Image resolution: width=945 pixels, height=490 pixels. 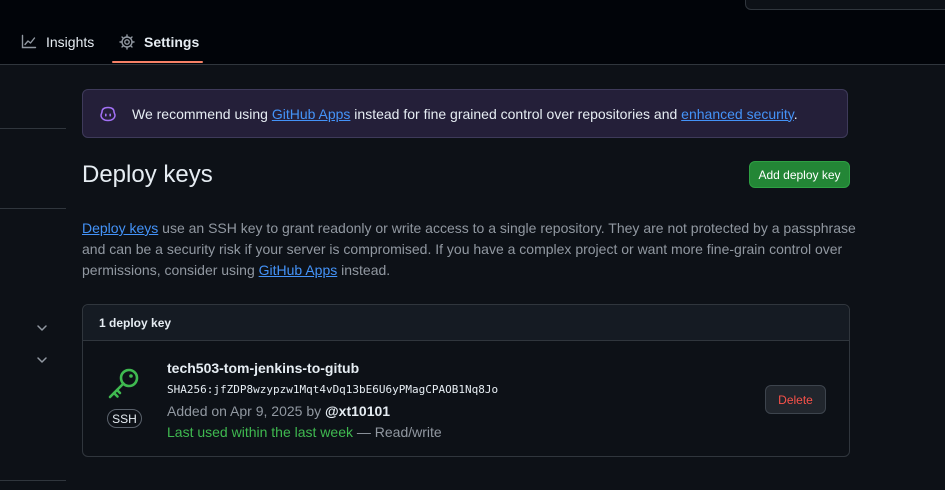 What do you see at coordinates (172, 42) in the screenshot?
I see `tab-settings-label: Settings` at bounding box center [172, 42].